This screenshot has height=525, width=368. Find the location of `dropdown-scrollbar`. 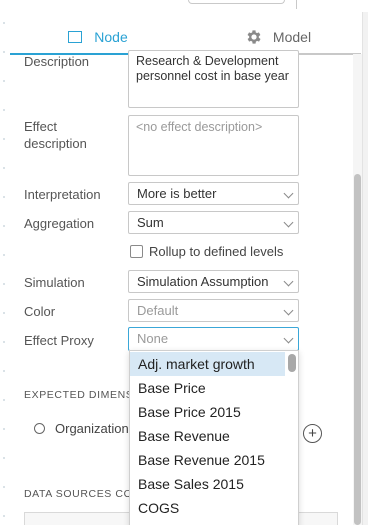

dropdown-scrollbar is located at coordinates (292, 439).